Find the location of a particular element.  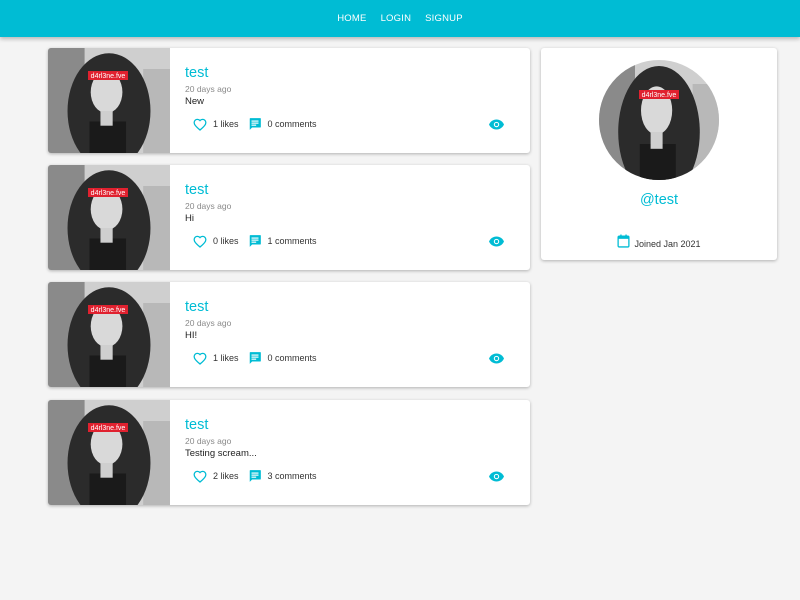

post-actions: 0 likes 1 comments is located at coordinates (254, 241).